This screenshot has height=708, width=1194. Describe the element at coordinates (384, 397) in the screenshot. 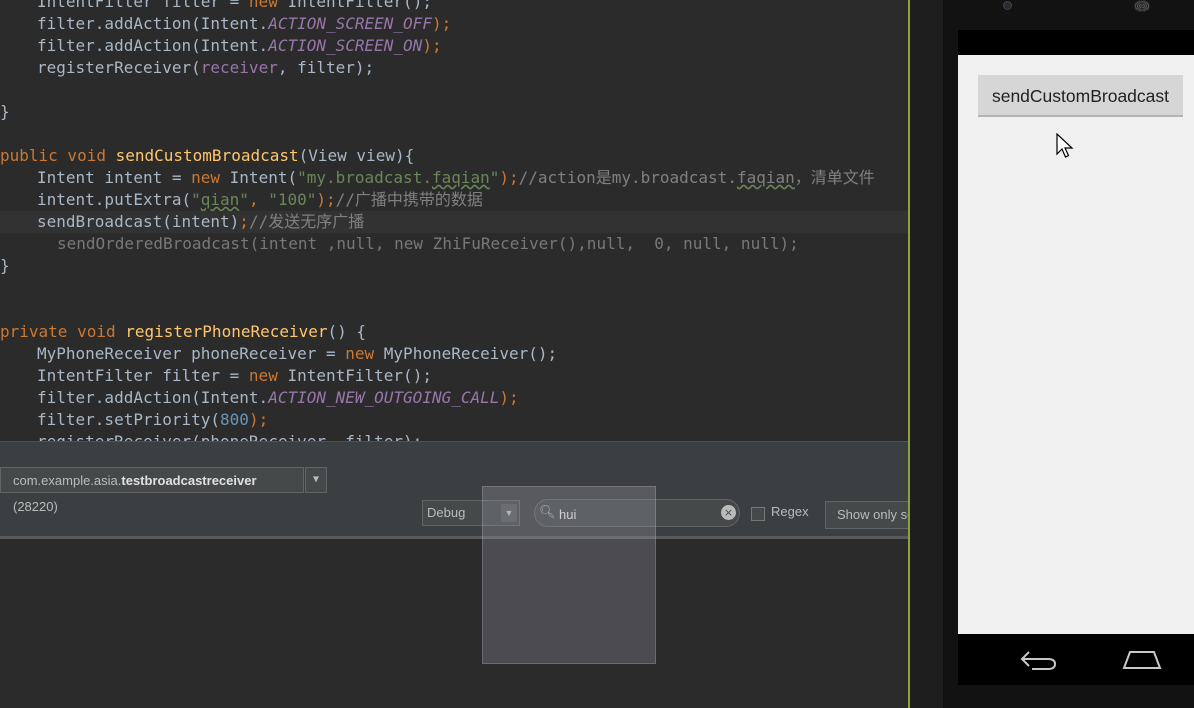

I see `code-token: ACTION_NEW_OUTGOING_CALL` at that location.